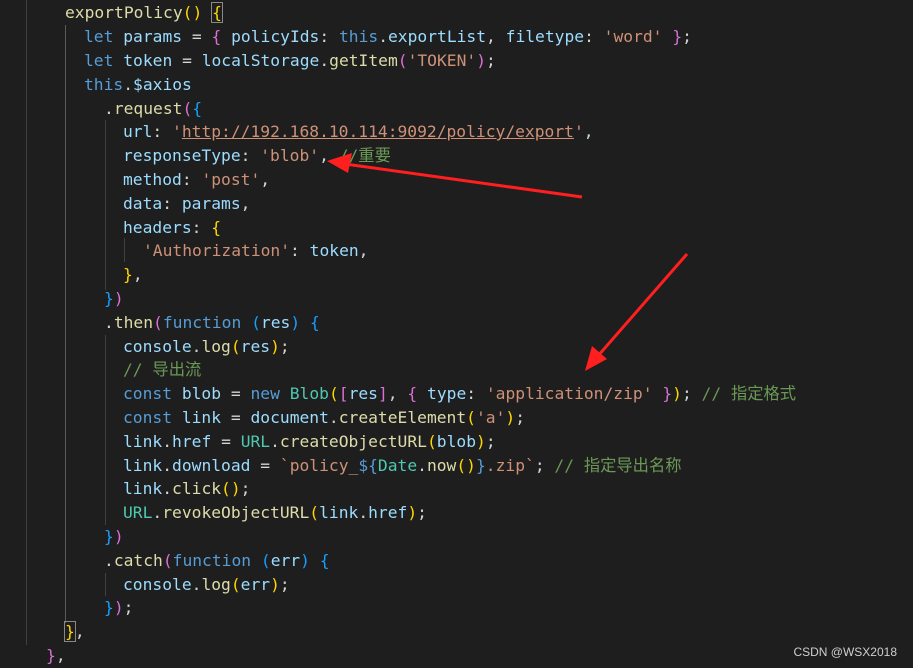 The width and height of the screenshot is (913, 668). Describe the element at coordinates (153, 109) in the screenshot. I see `code-line: .request({` at that location.